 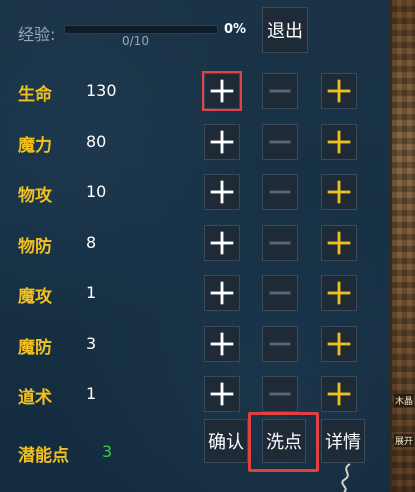 What do you see at coordinates (343, 441) in the screenshot?
I see `details-button: 详情` at bounding box center [343, 441].